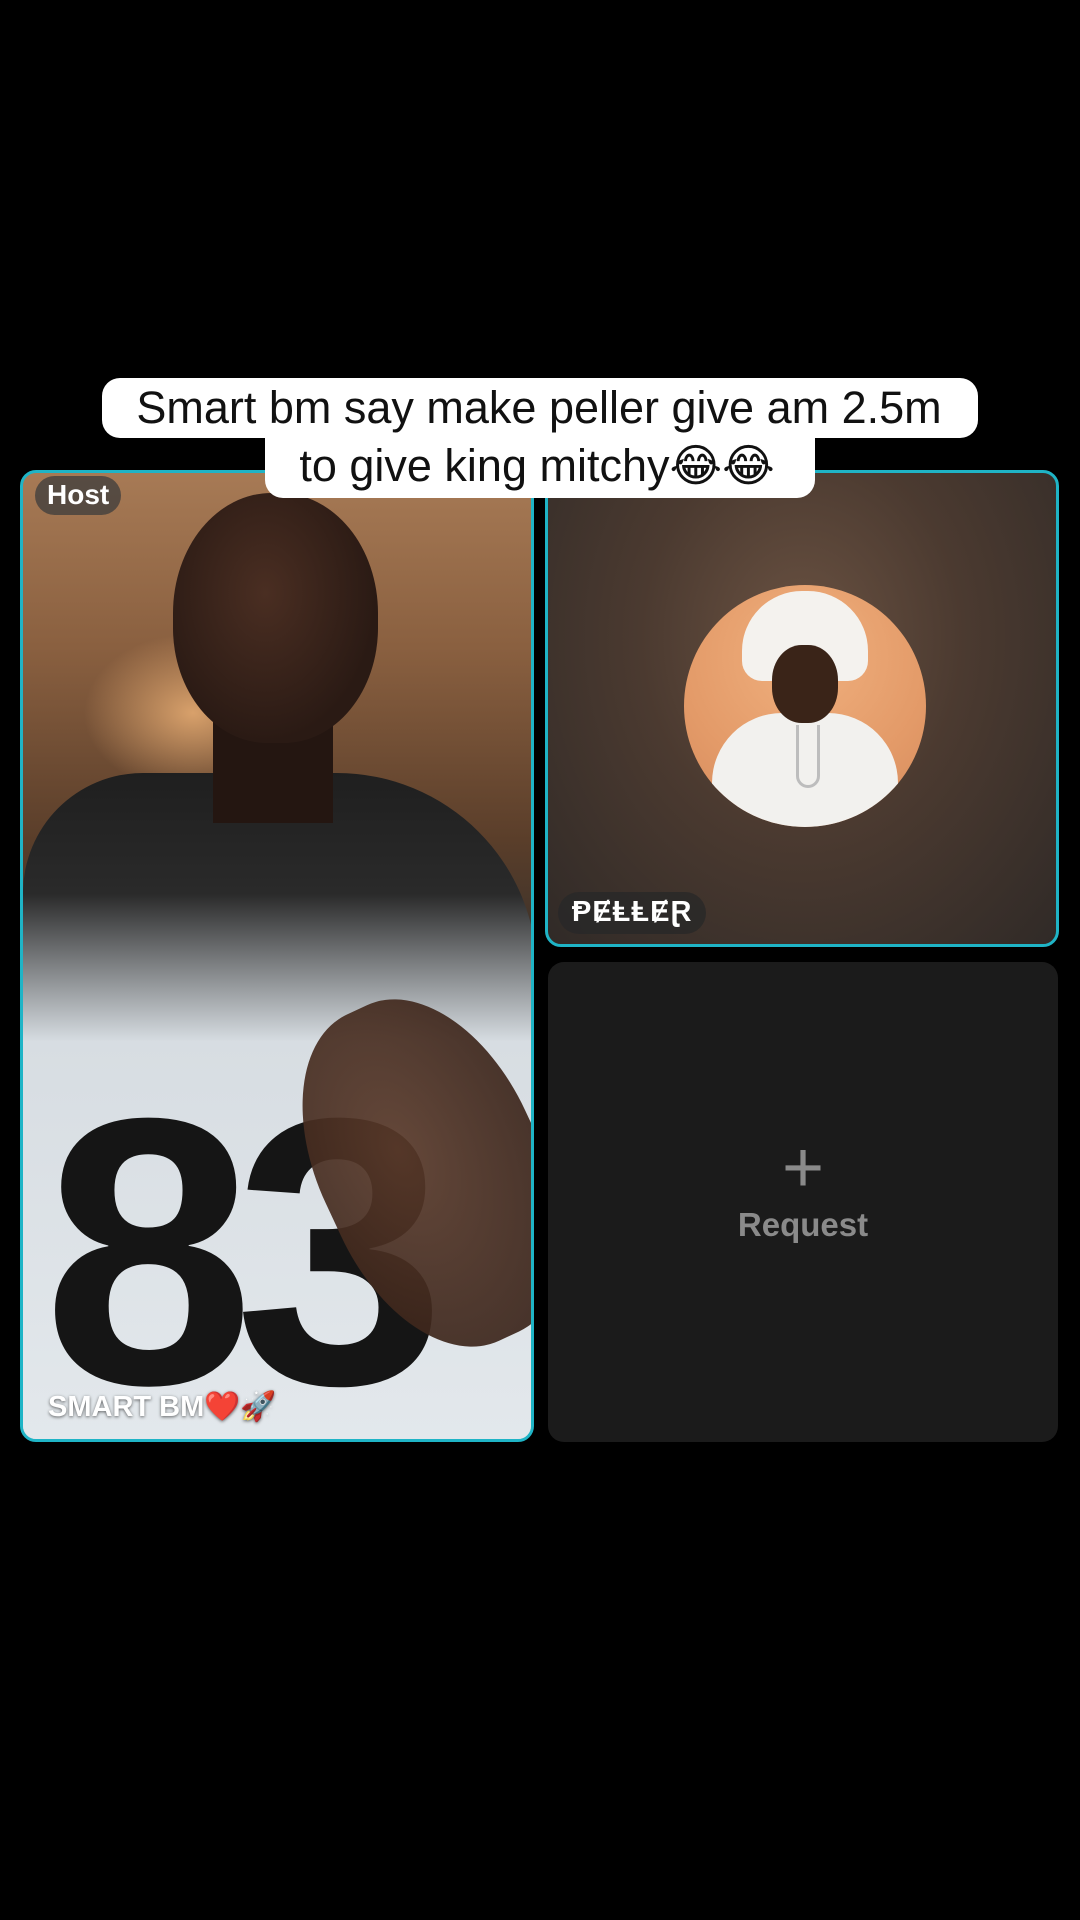 The image size is (1080, 1920). I want to click on plus-icon: +, so click(803, 1168).